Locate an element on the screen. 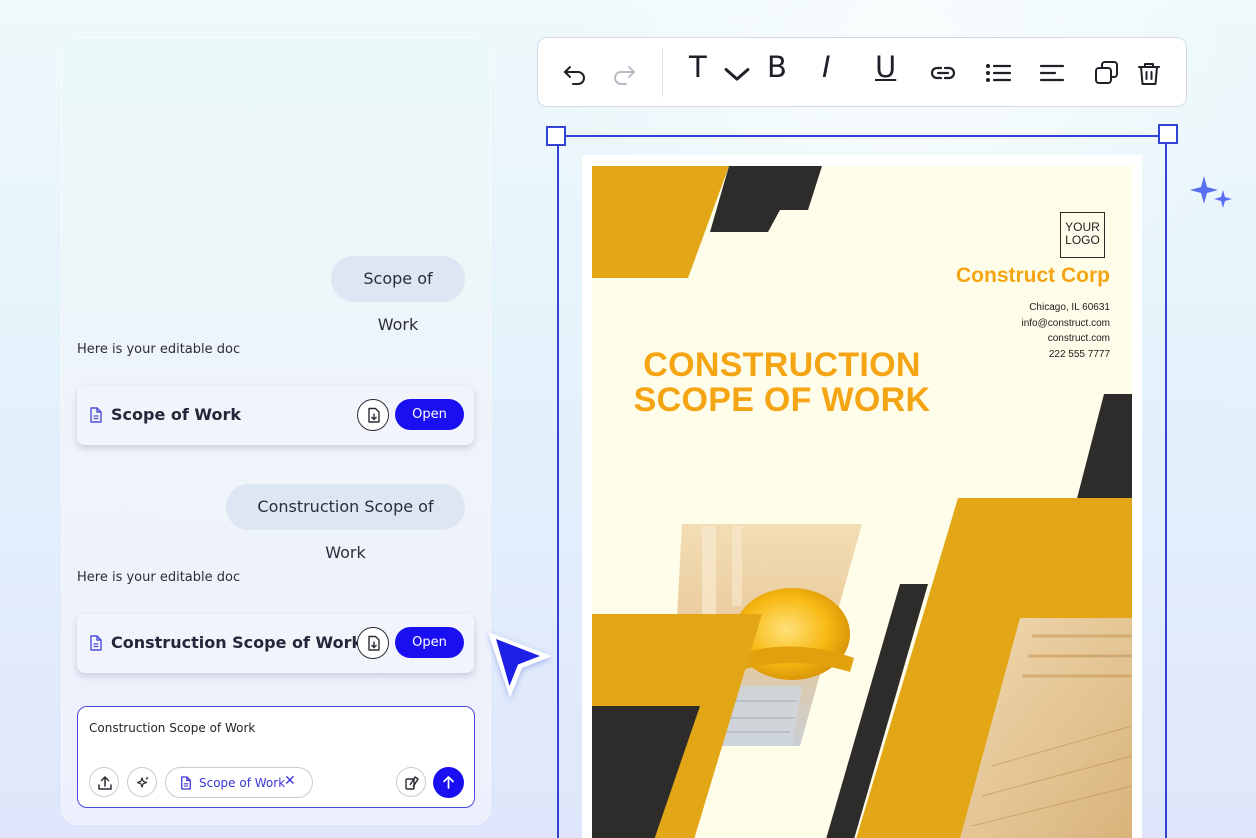 Image resolution: width=1256 pixels, height=838 pixels. bold-button: B is located at coordinates (777, 67).